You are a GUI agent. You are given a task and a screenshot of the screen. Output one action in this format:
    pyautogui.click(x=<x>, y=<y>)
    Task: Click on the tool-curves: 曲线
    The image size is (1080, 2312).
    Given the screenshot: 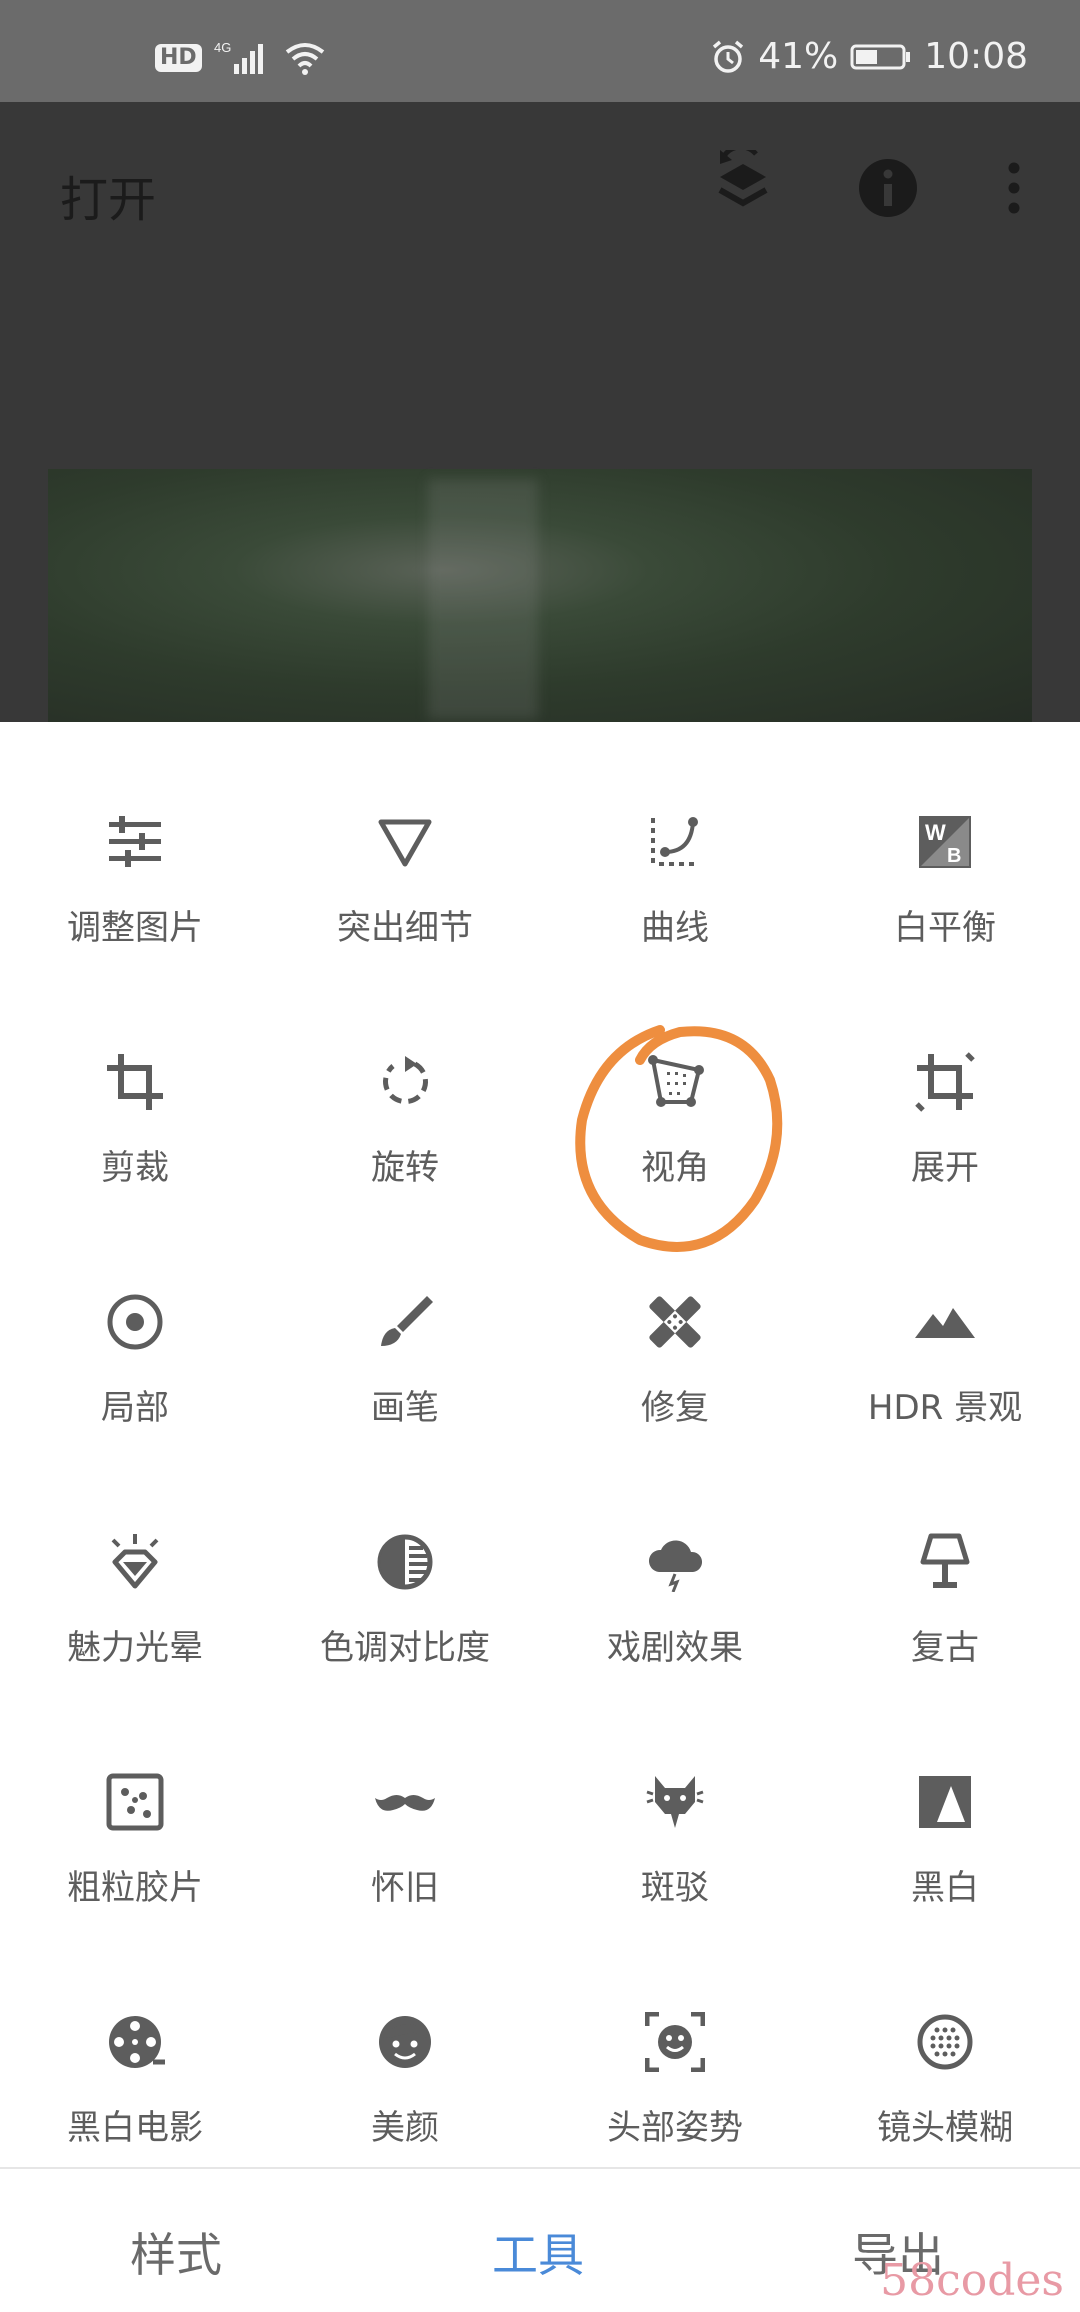 What is the action you would take?
    pyautogui.click(x=675, y=932)
    